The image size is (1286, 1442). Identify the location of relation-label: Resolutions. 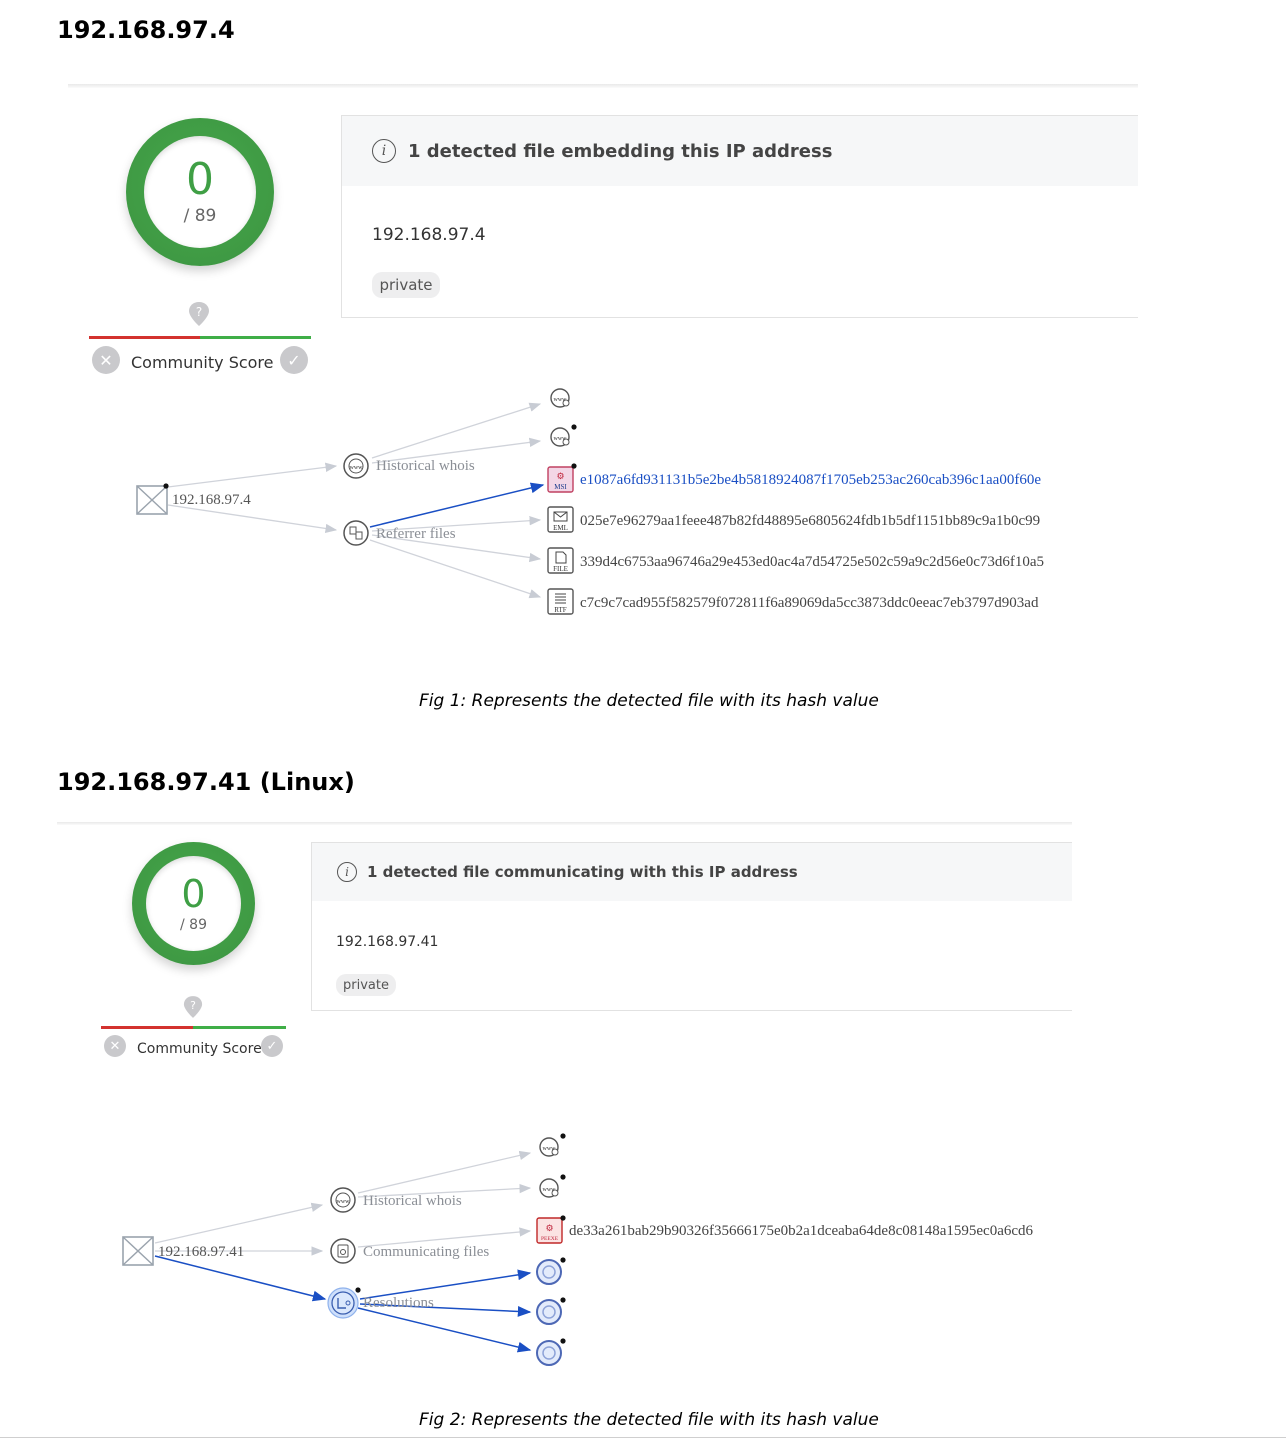
(398, 1303).